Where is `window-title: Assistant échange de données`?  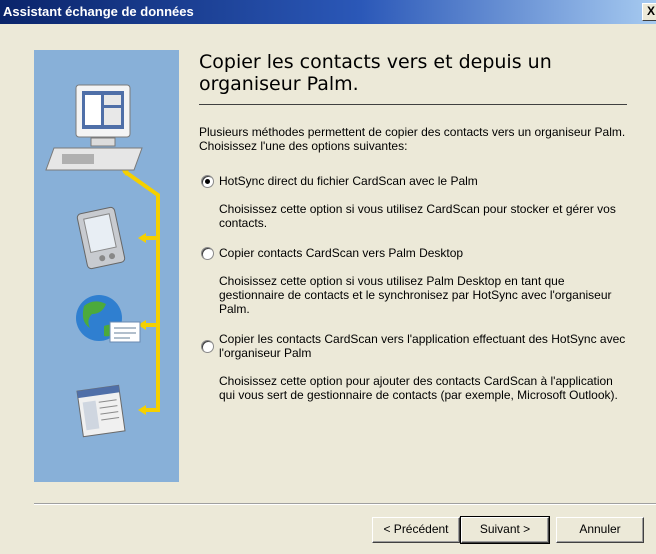 window-title: Assistant échange de données is located at coordinates (98, 11).